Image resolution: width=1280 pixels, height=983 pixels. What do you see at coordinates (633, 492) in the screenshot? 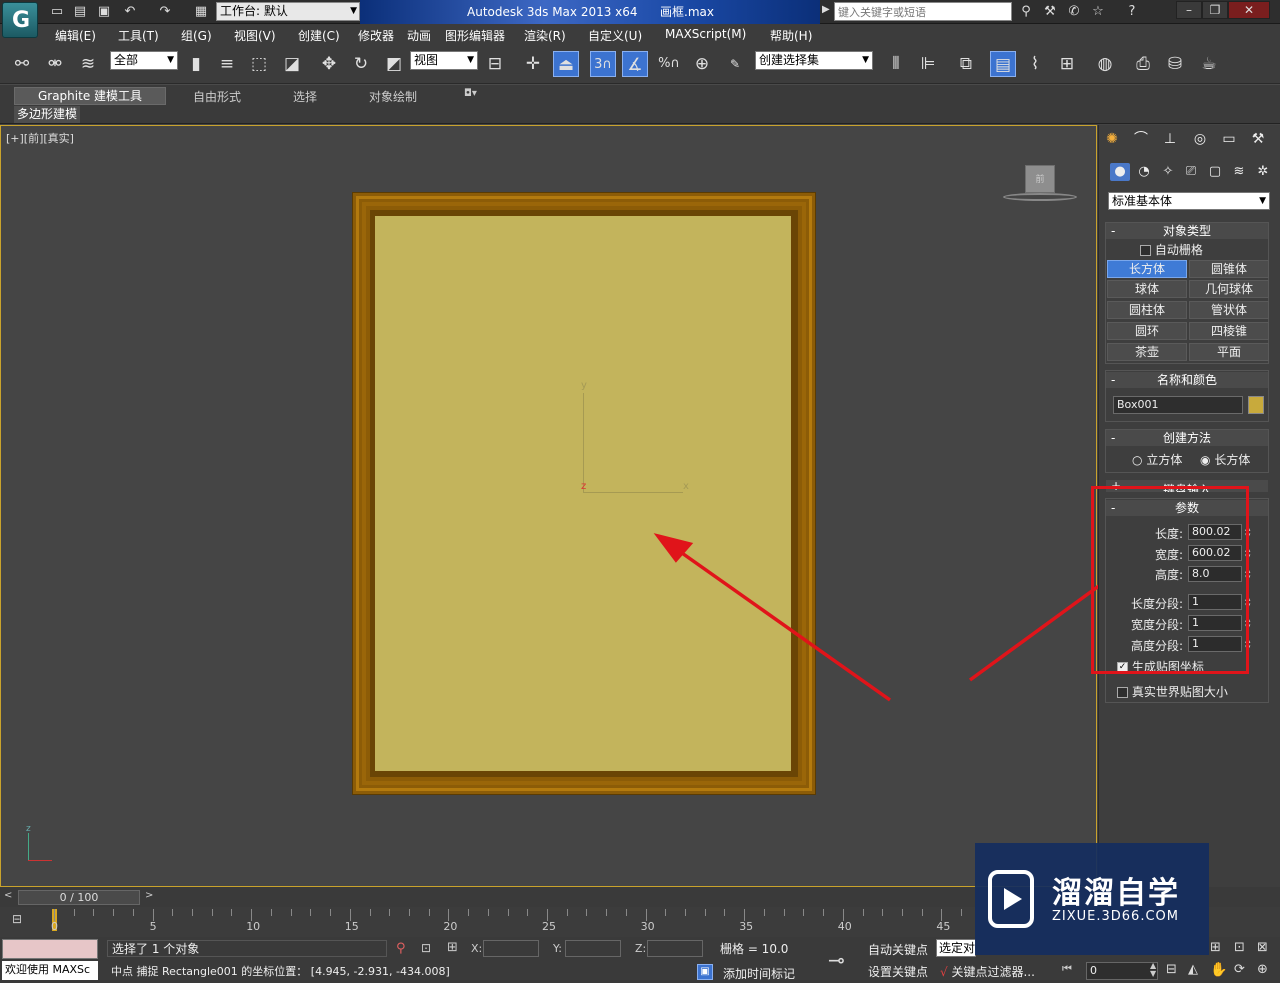
I see `gizmo-x-axis` at bounding box center [633, 492].